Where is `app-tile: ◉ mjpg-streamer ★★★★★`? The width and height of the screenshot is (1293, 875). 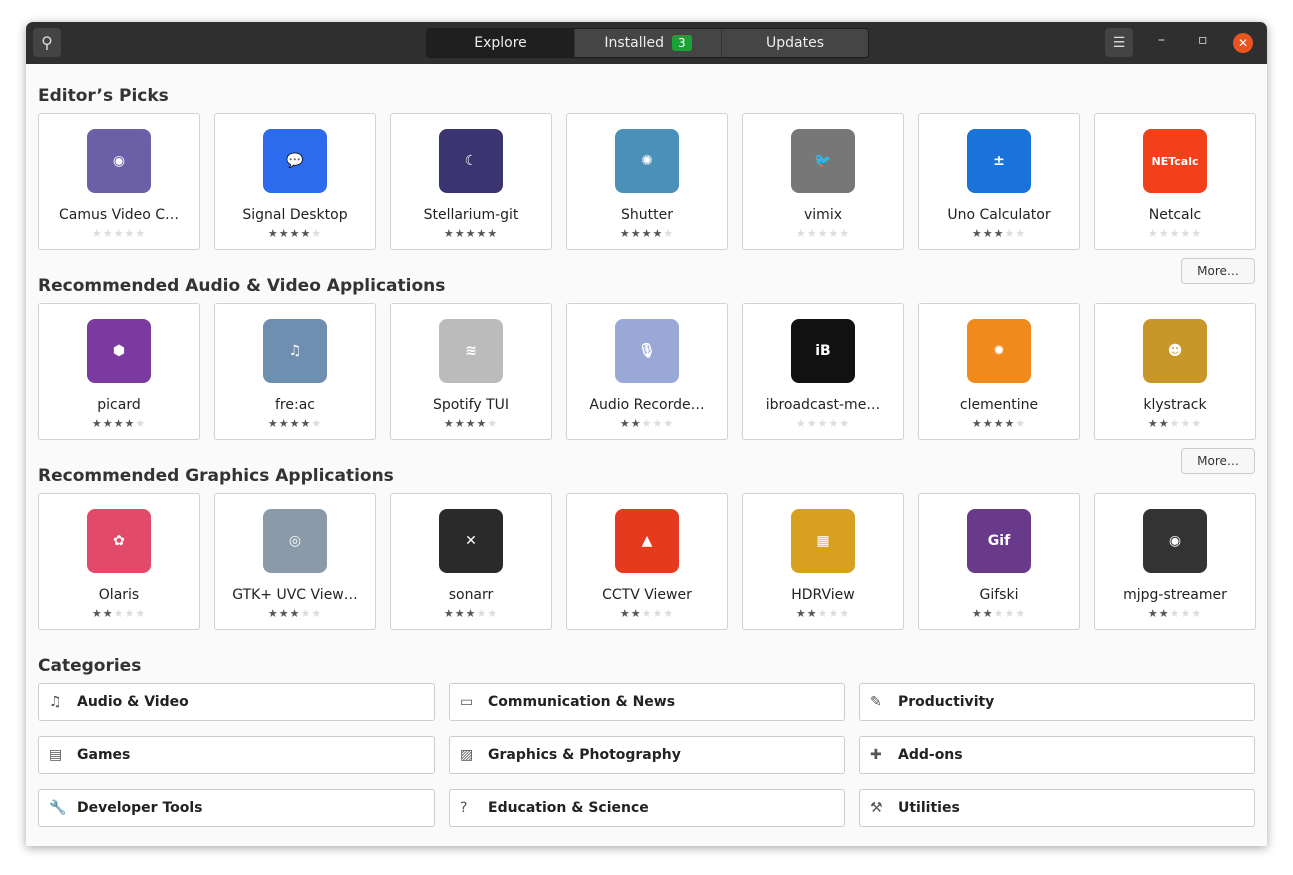 app-tile: ◉ mjpg-streamer ★★★★★ is located at coordinates (1175, 561).